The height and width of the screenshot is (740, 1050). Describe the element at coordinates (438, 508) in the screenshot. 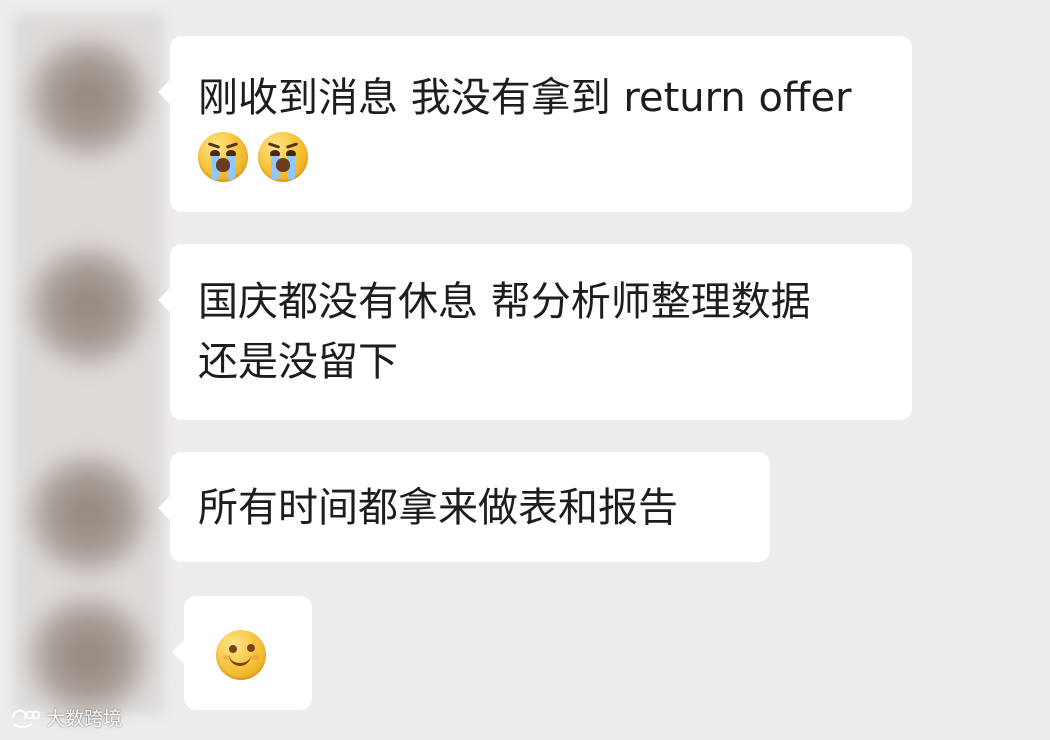

I see `message-text-3: 所有时间都拿来做表和报告` at that location.